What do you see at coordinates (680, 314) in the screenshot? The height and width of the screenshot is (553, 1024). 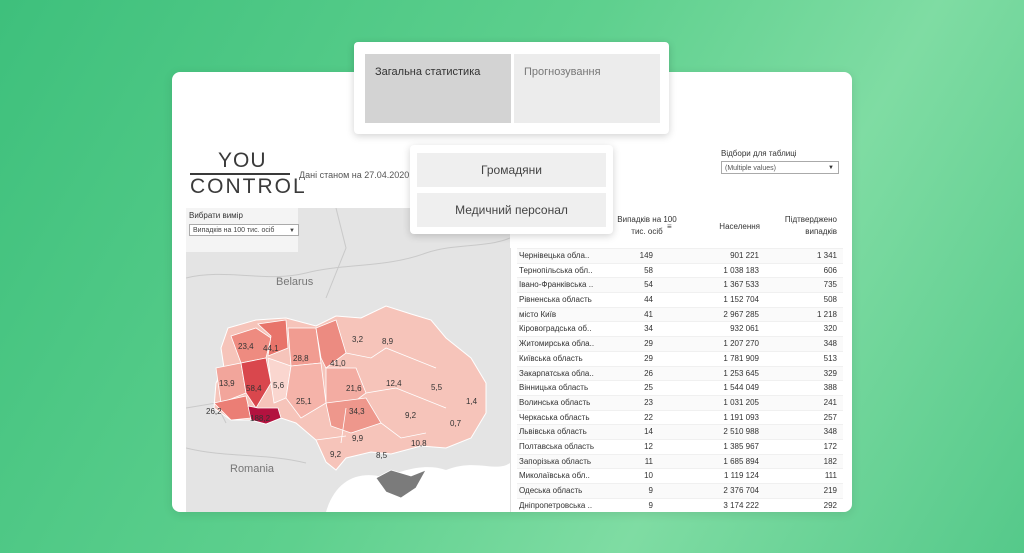 I see `table-row: місто Київ 41 2 967 285 1 218` at bounding box center [680, 314].